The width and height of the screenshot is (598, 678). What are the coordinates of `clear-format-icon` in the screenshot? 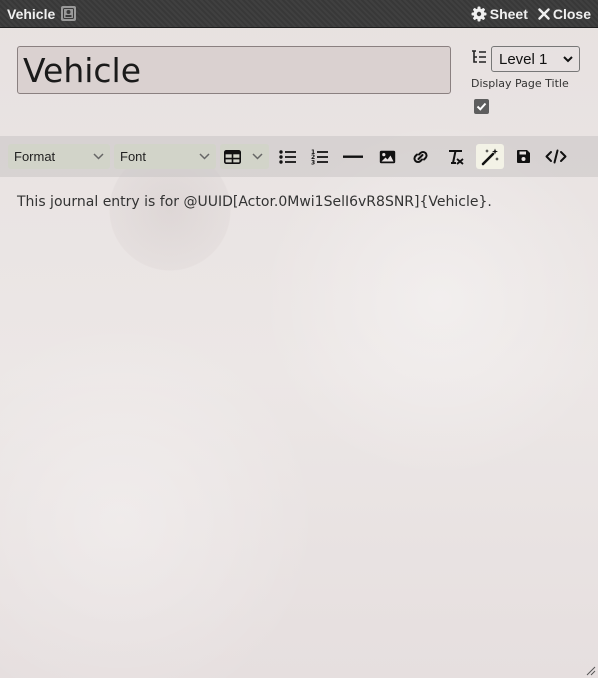 It's located at (456, 157).